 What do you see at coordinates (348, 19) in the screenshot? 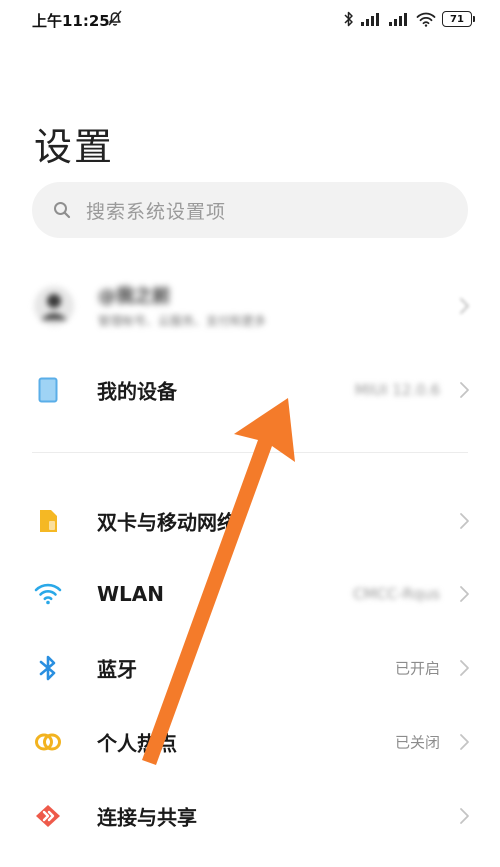
I see `bluetooth-status-icon` at bounding box center [348, 19].